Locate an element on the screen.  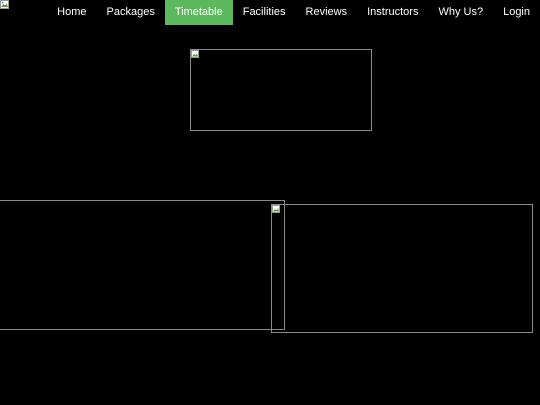
hero-image is located at coordinates (281, 90).